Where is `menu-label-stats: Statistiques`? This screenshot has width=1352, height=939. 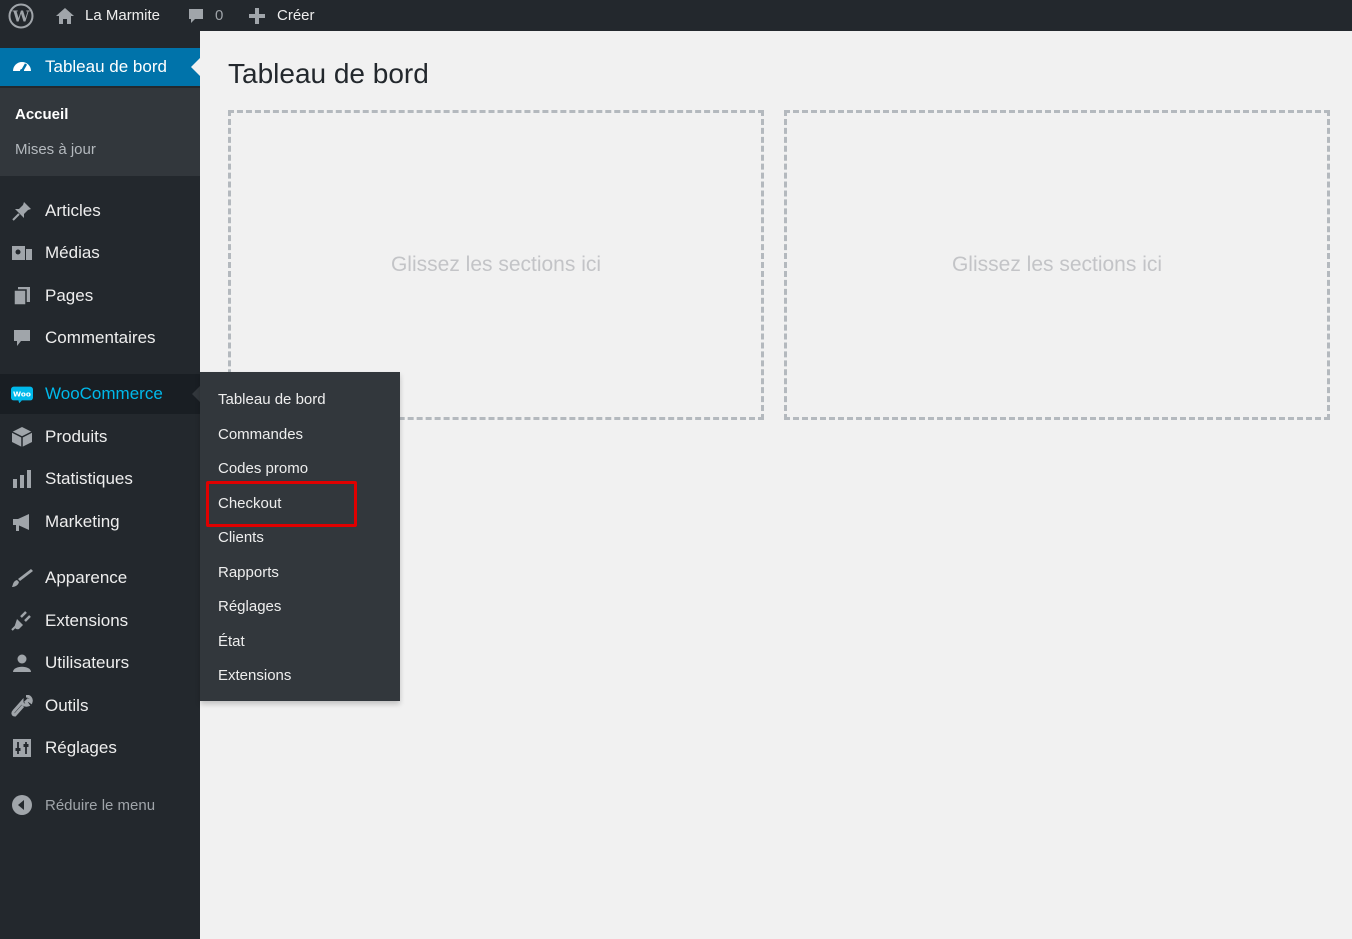 menu-label-stats: Statistiques is located at coordinates (89, 478).